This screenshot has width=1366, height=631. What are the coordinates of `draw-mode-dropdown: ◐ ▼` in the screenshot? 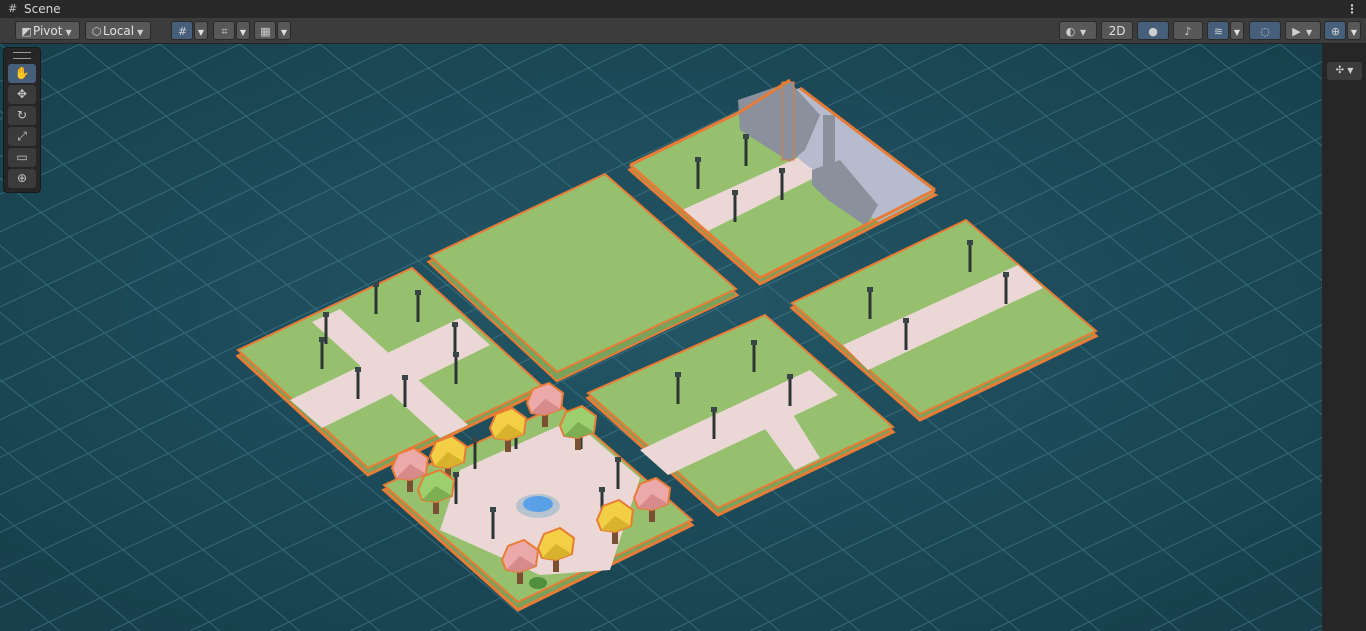 It's located at (1078, 30).